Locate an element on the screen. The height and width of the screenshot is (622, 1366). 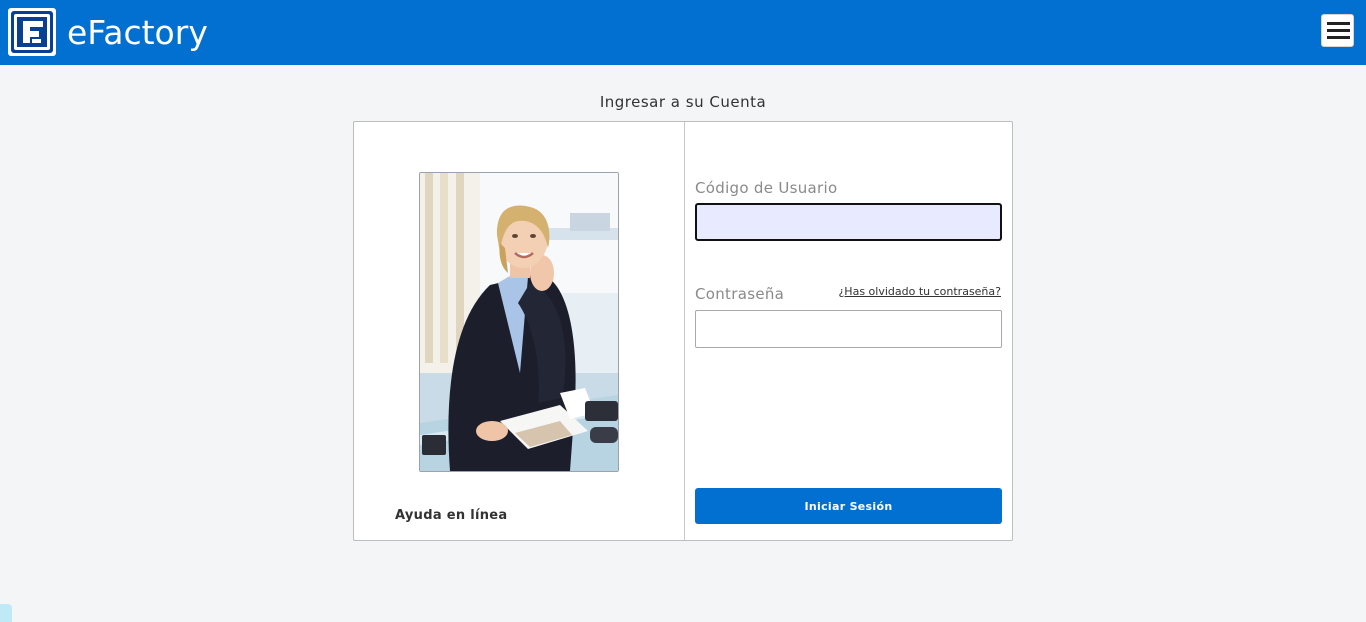
forgot-password-link: ¿Has olvidado tu contraseña? is located at coordinates (919, 292).